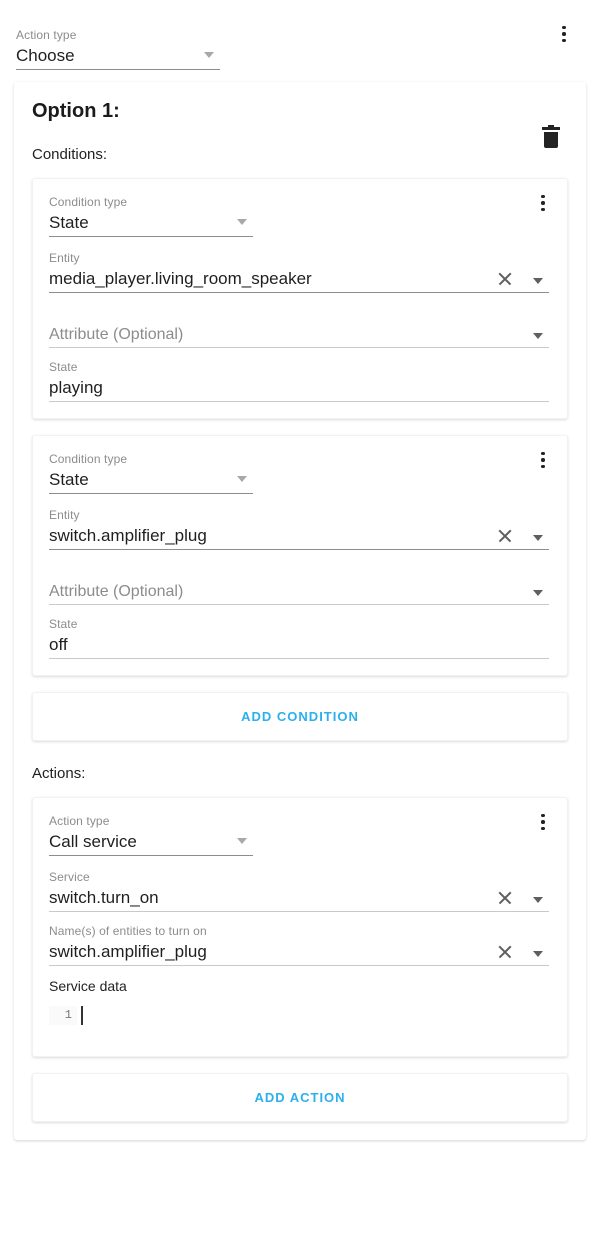 The width and height of the screenshot is (600, 1244). I want to click on text-cursor, so click(82, 1015).